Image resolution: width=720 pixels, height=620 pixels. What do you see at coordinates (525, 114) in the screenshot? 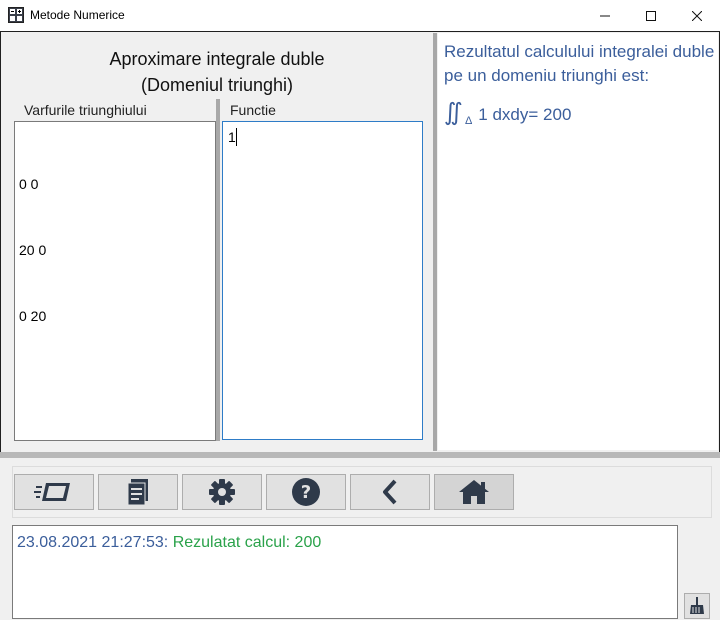
I see `integral-expression: 1 dxdy= 200` at bounding box center [525, 114].